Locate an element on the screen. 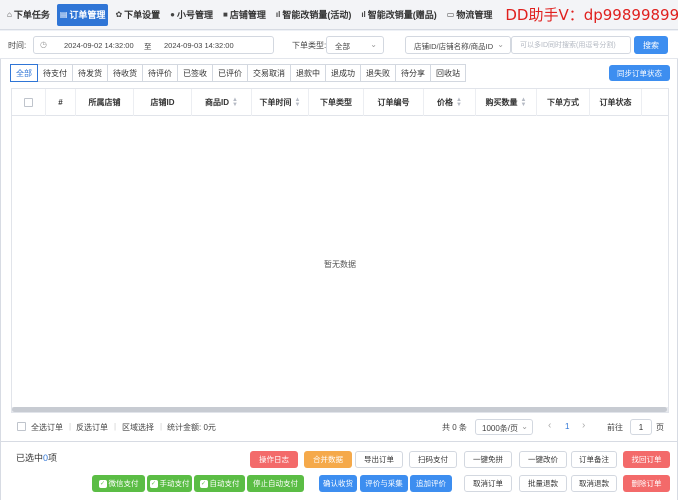 This screenshot has width=678, height=500. time-label: 时间: is located at coordinates (17, 45).